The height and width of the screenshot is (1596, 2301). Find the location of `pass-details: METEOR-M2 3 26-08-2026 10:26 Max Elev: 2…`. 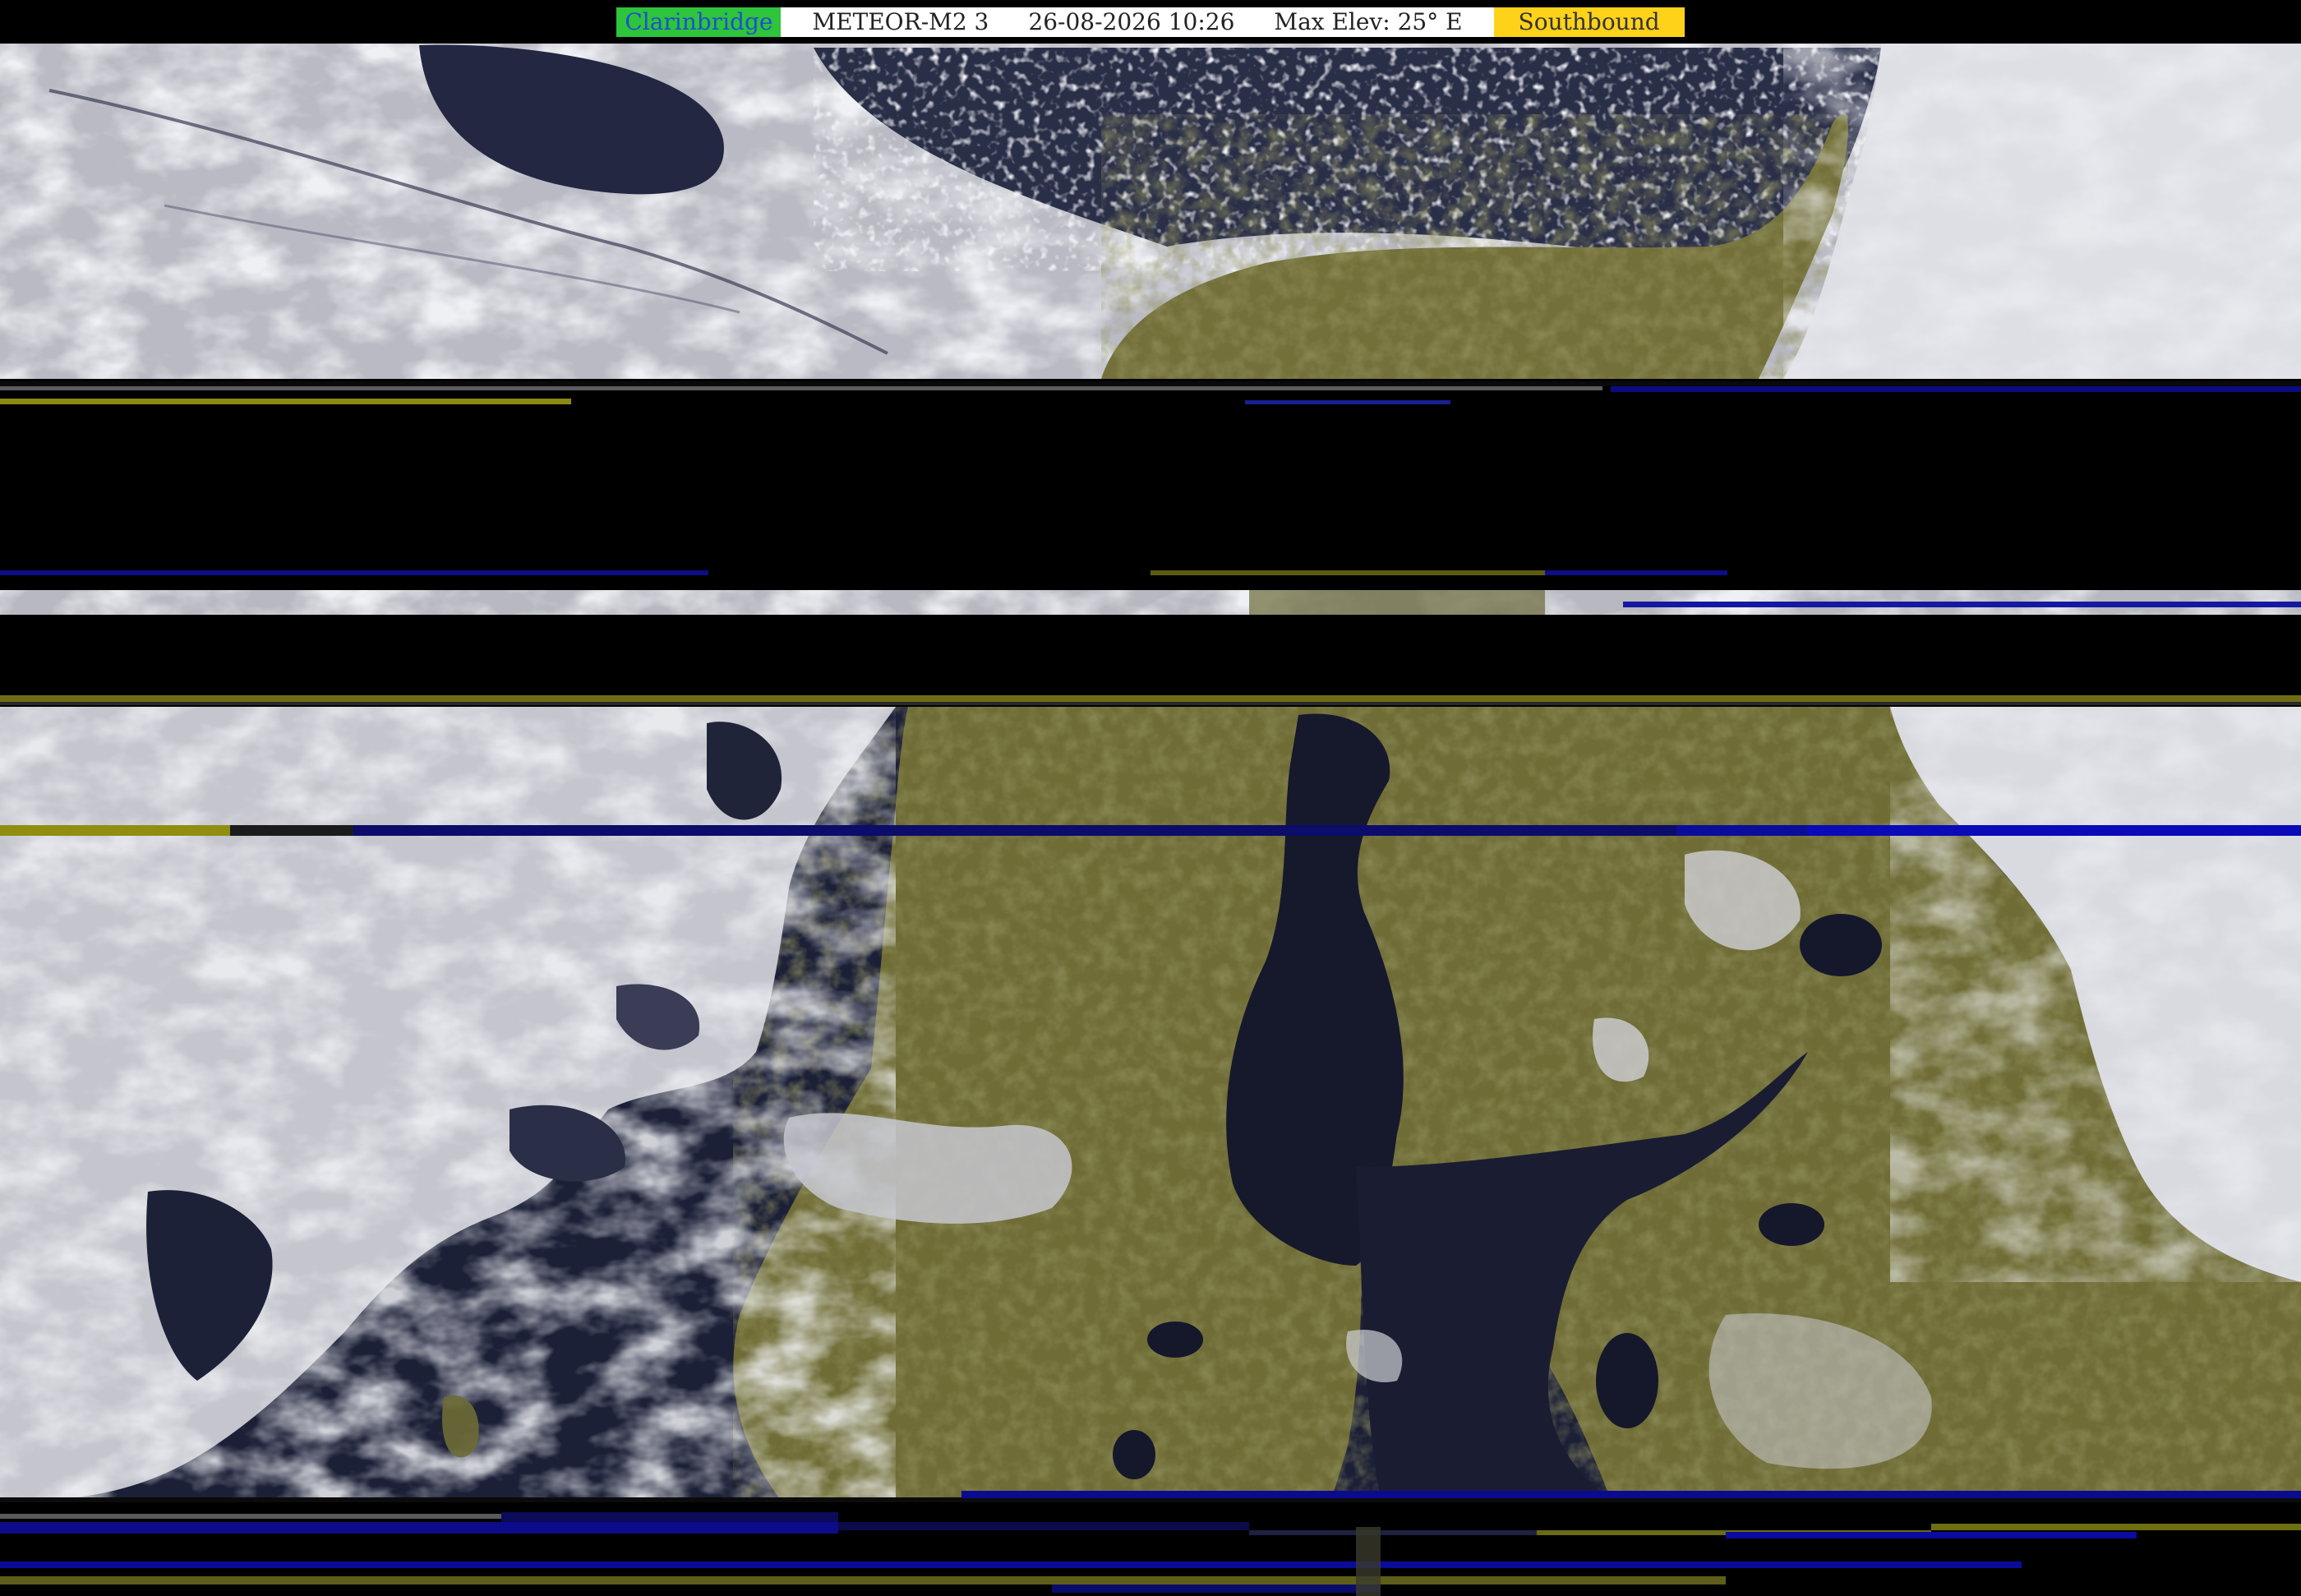

pass-details: METEOR-M2 3 26-08-2026 10:26 Max Elev: 2… is located at coordinates (1137, 22).